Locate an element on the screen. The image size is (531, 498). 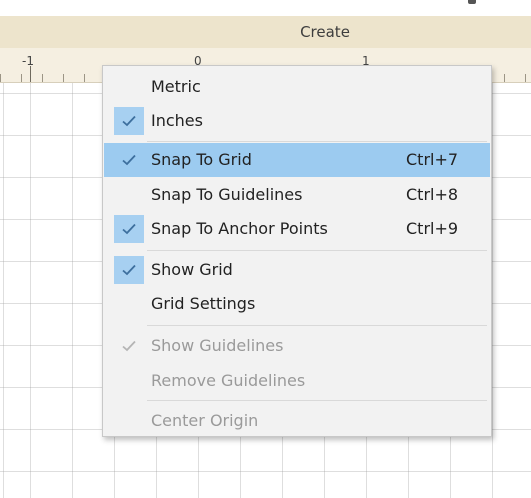
menu-item-label: Show Guidelines is located at coordinates (217, 345).